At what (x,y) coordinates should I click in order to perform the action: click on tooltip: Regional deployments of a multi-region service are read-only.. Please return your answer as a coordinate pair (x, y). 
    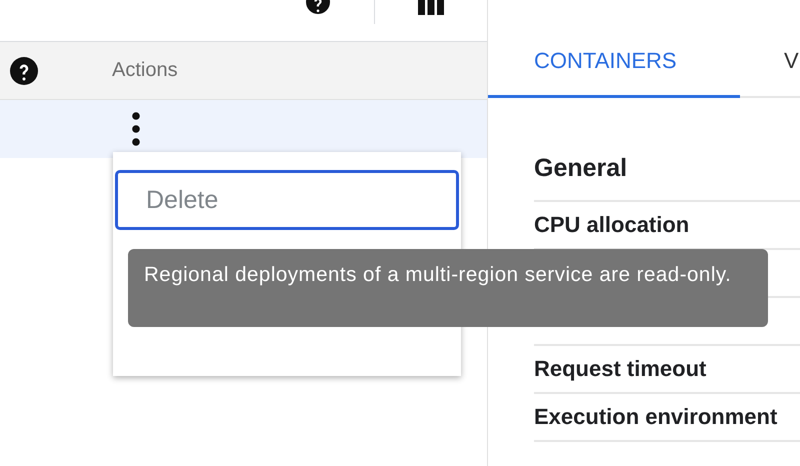
    Looking at the image, I should click on (448, 288).